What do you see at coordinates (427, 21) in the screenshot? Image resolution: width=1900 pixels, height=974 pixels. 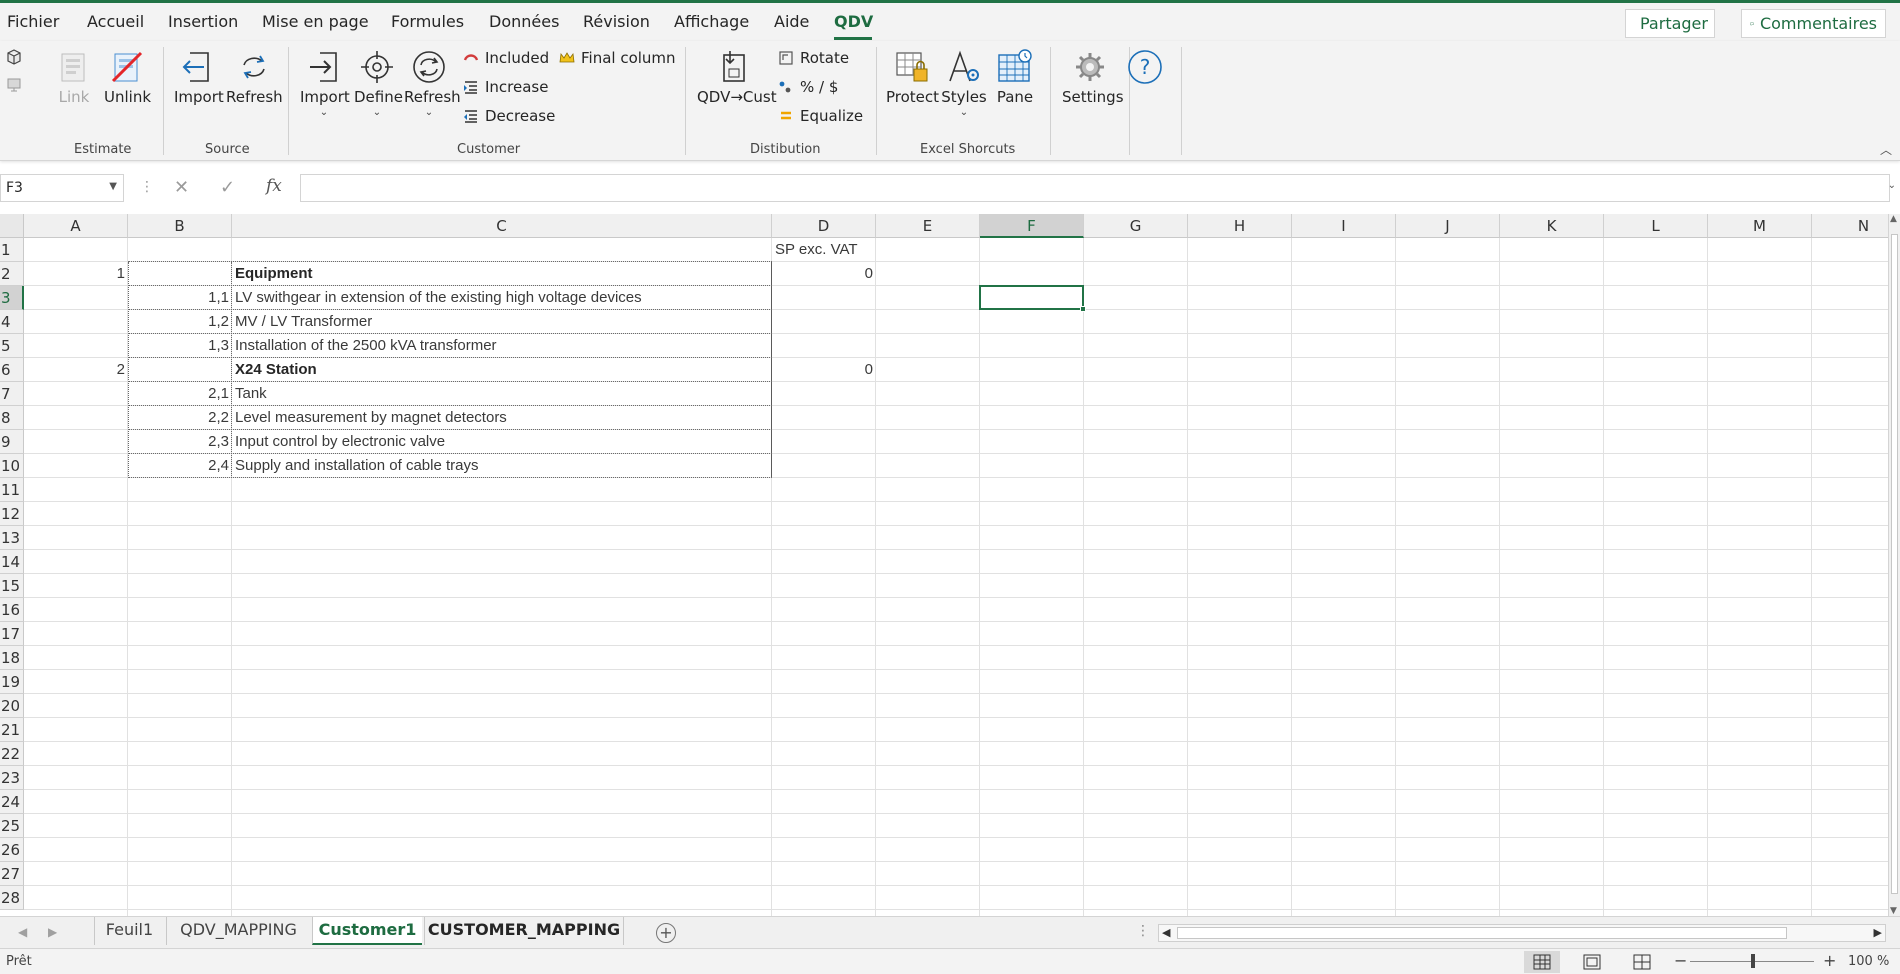 I see `menu-formules: Formules` at bounding box center [427, 21].